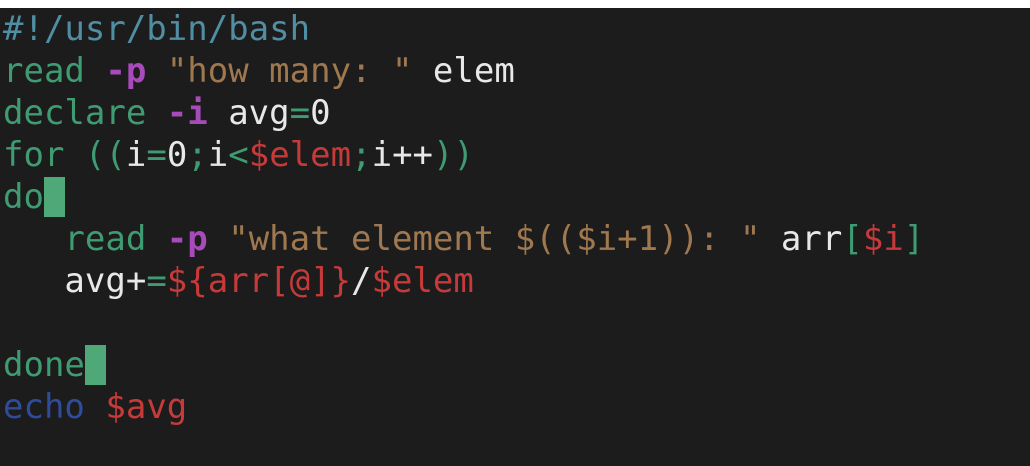  What do you see at coordinates (23, 197) in the screenshot?
I see `code-token: do` at bounding box center [23, 197].